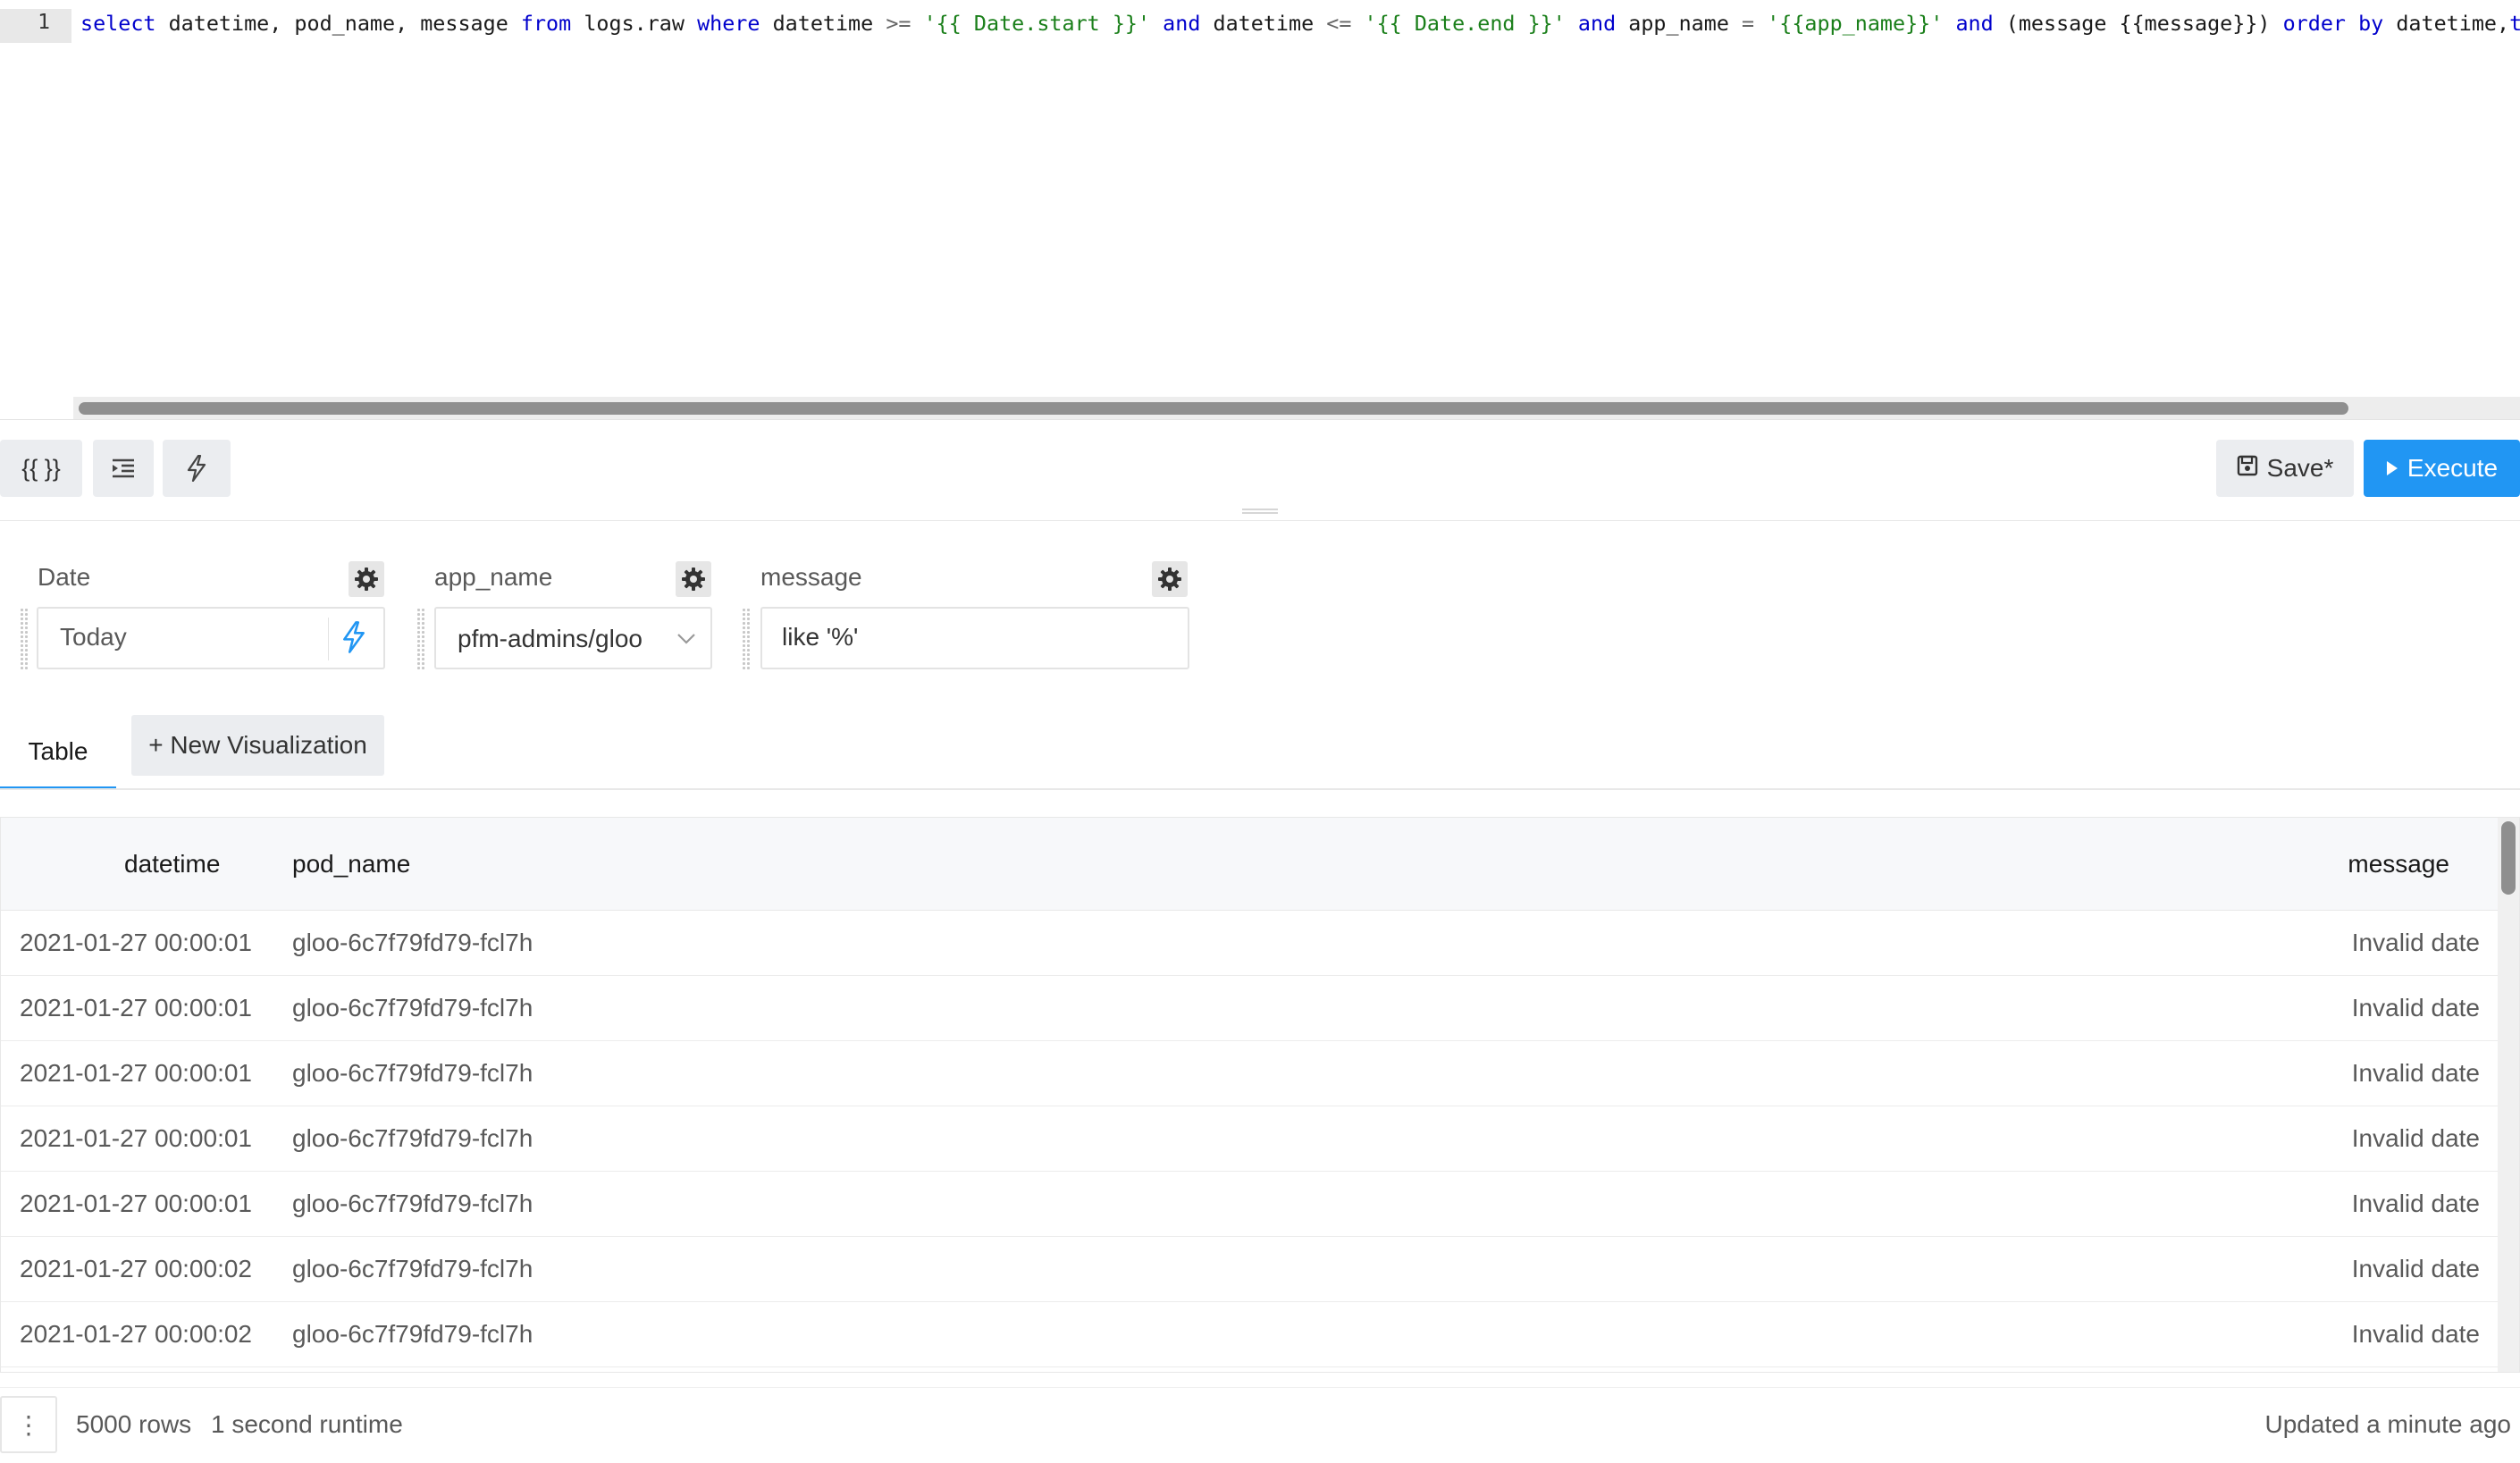 The height and width of the screenshot is (1463, 2520). Describe the element at coordinates (211, 638) in the screenshot. I see `date-range-input: Today` at that location.